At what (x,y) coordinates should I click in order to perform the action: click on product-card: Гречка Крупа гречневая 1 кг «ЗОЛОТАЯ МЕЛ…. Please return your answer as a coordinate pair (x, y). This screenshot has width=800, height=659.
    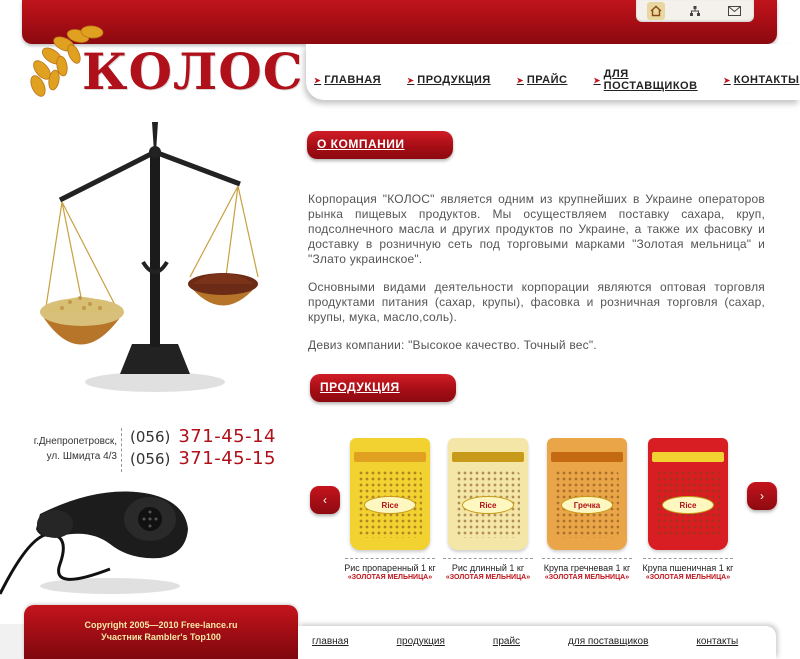
    Looking at the image, I should click on (587, 510).